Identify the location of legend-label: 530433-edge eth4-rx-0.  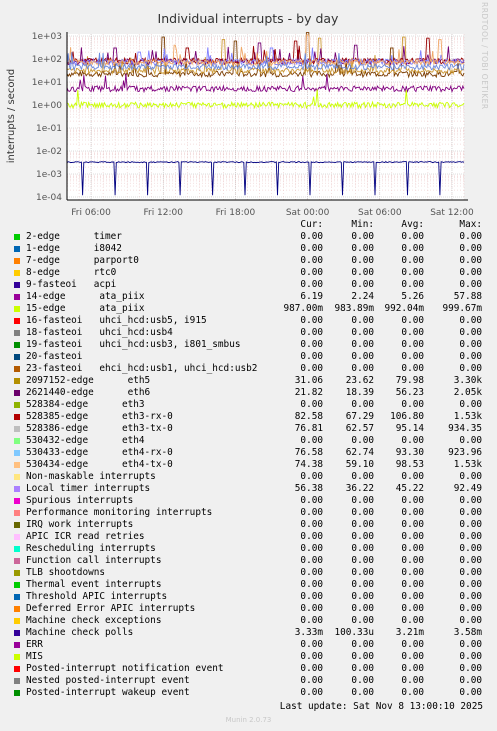
(99, 452).